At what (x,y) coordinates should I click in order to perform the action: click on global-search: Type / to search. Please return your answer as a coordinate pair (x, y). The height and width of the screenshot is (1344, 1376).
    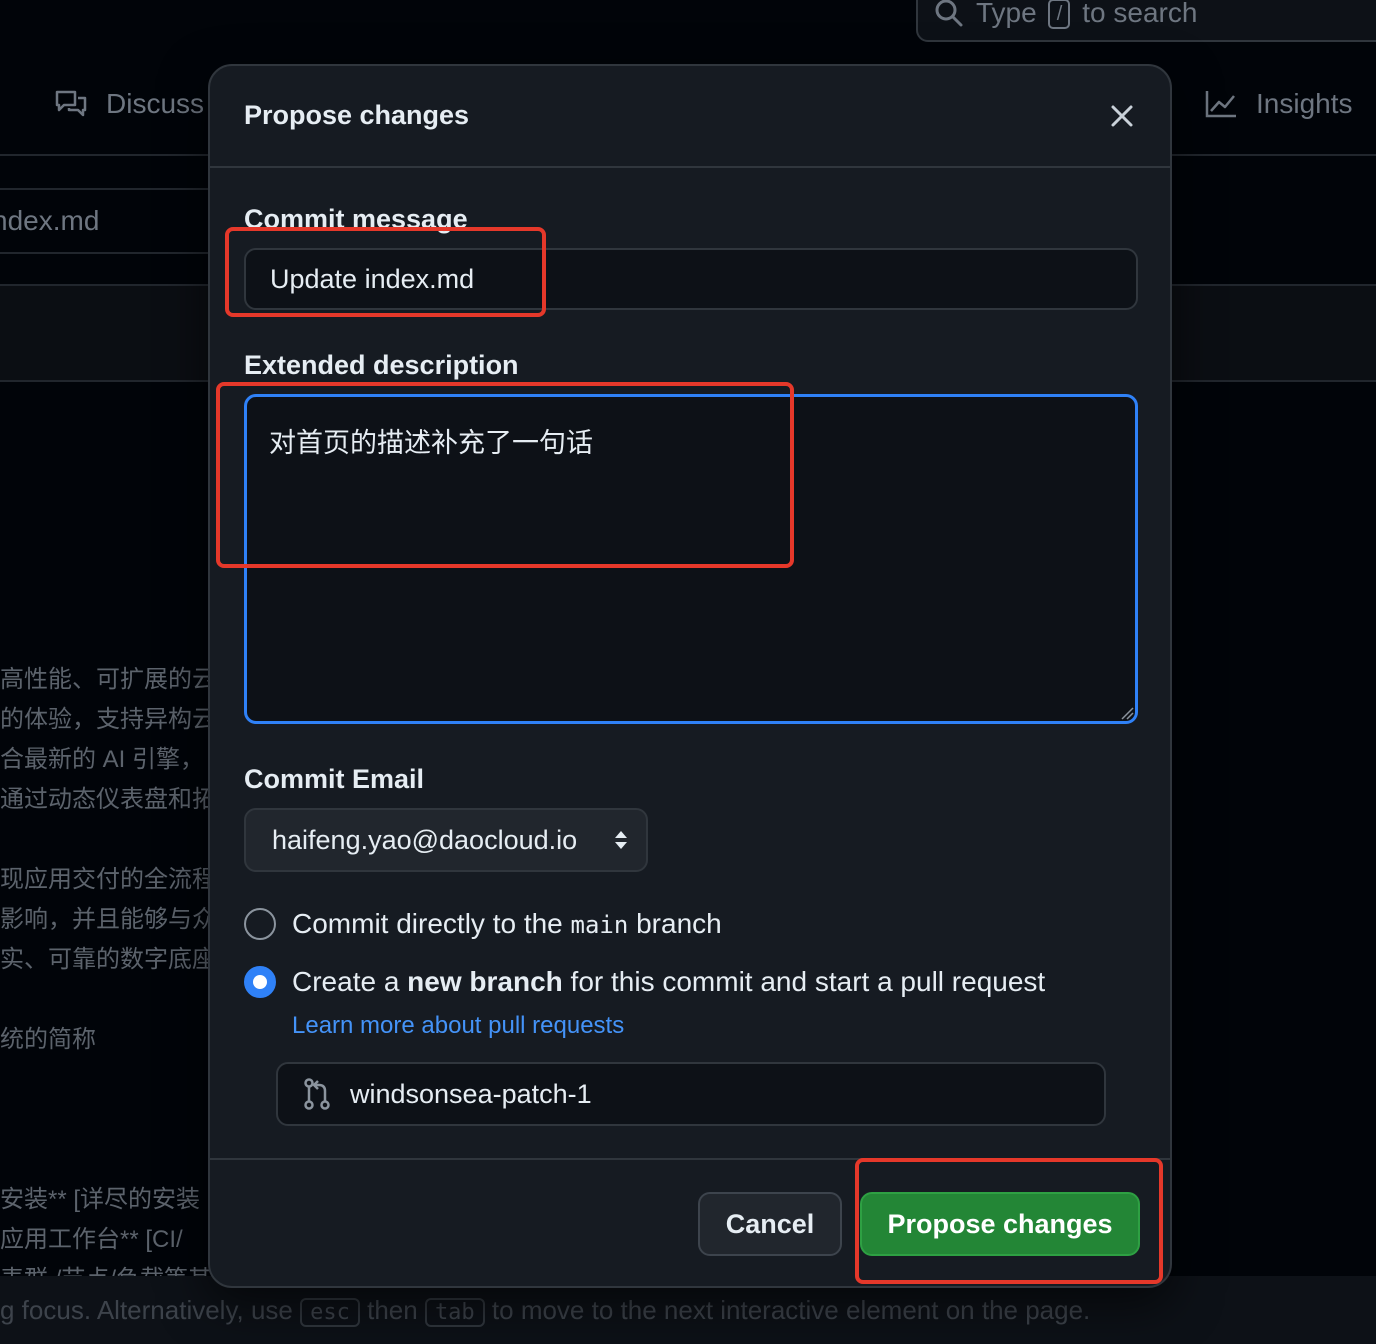
    Looking at the image, I should click on (1146, 21).